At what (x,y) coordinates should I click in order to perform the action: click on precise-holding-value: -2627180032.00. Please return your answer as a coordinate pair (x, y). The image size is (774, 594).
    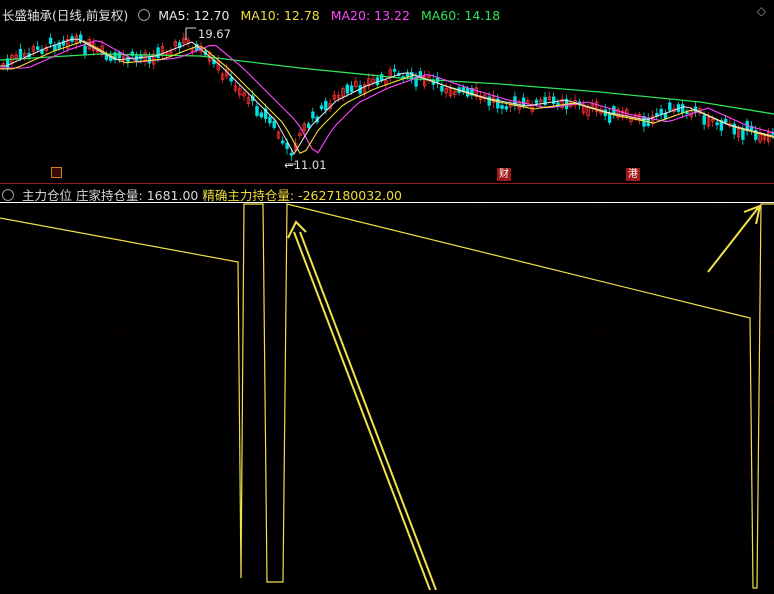
    Looking at the image, I should click on (350, 195).